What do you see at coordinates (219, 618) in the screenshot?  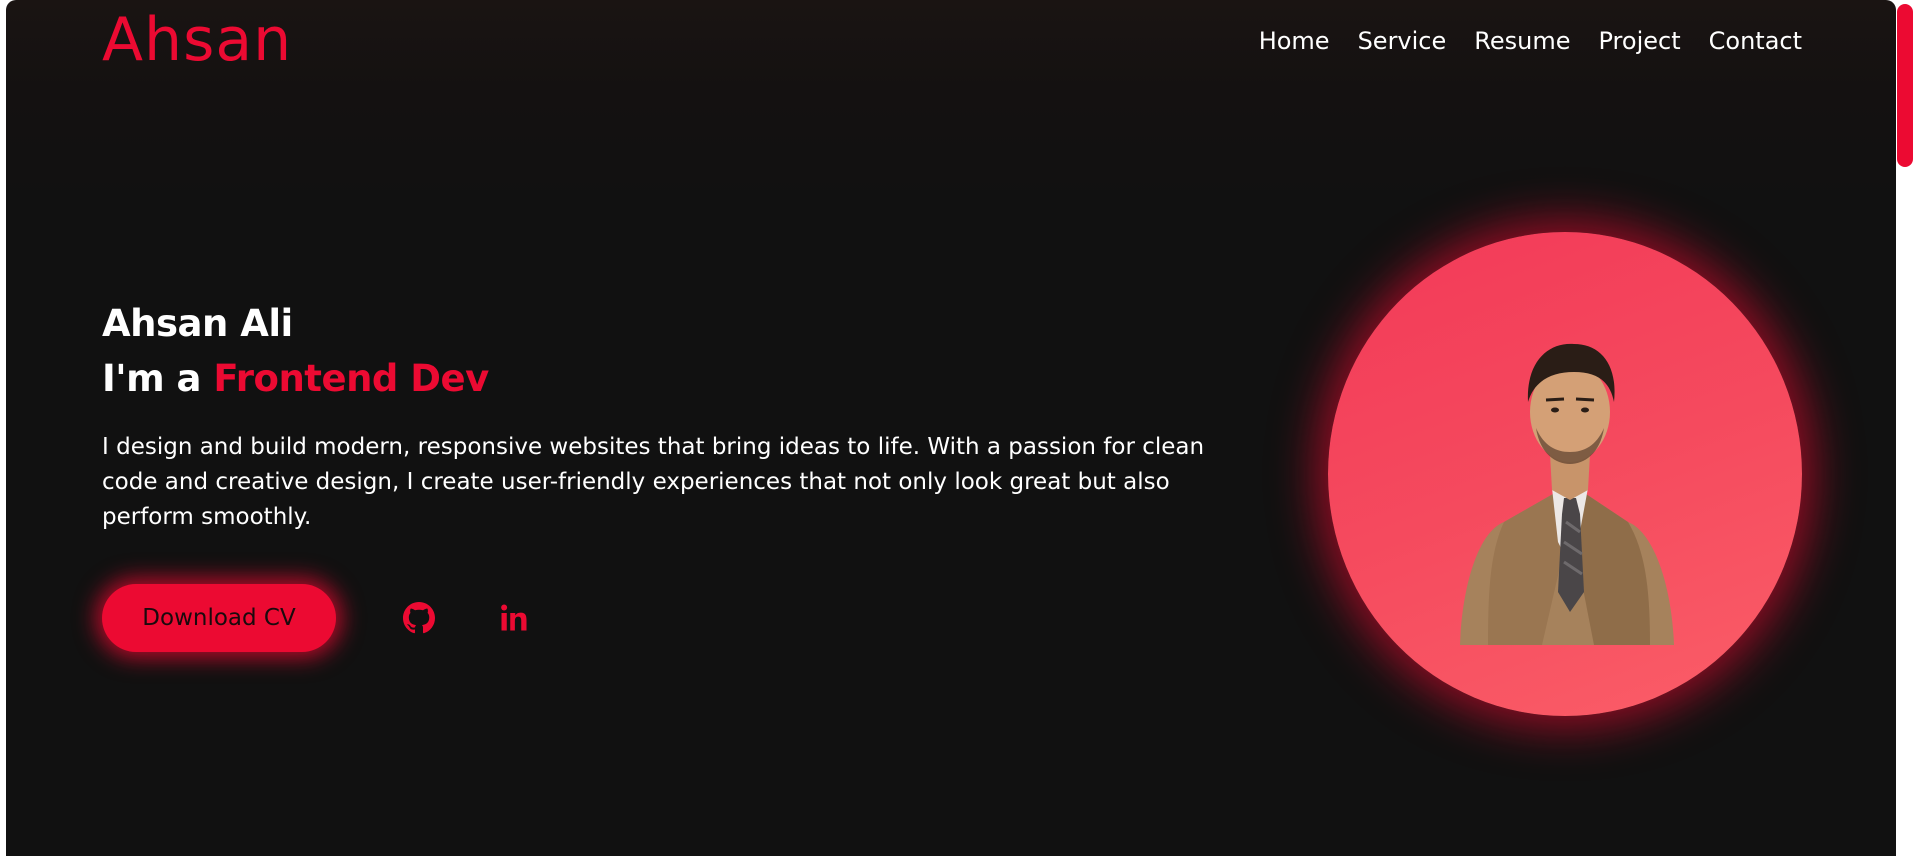 I see `download-cv-button: Download CV` at bounding box center [219, 618].